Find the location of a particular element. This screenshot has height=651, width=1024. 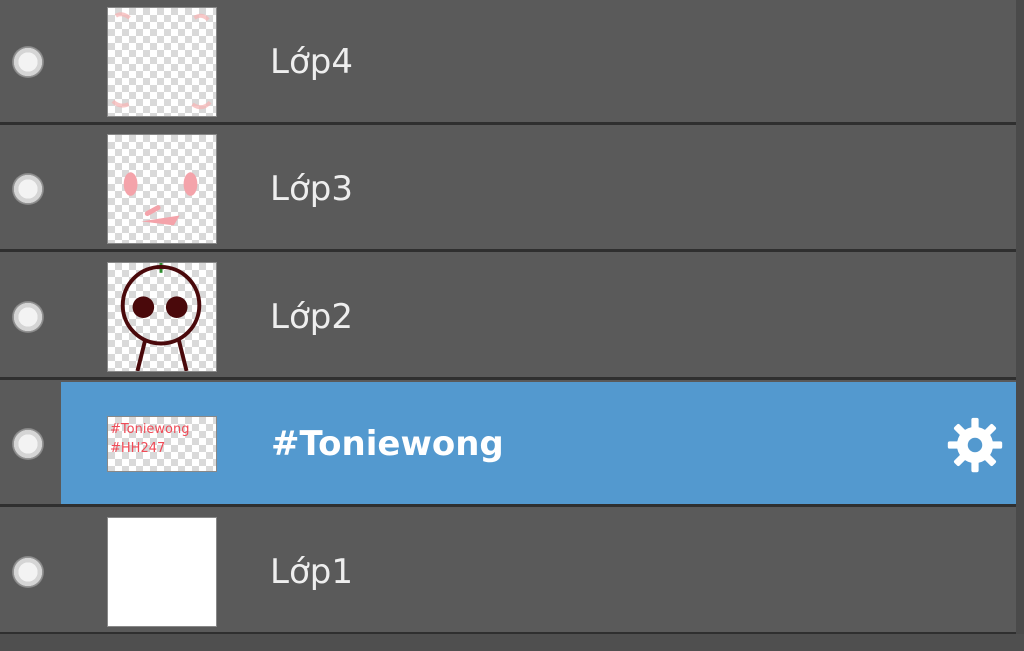

transparent-sketch-icon is located at coordinates (161, 61).